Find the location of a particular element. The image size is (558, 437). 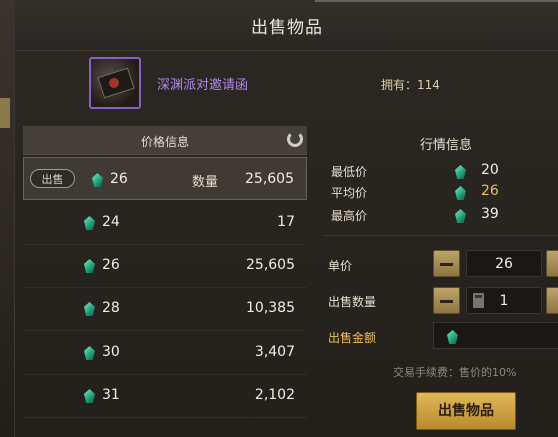

unit-price-increase-button is located at coordinates (552, 263).